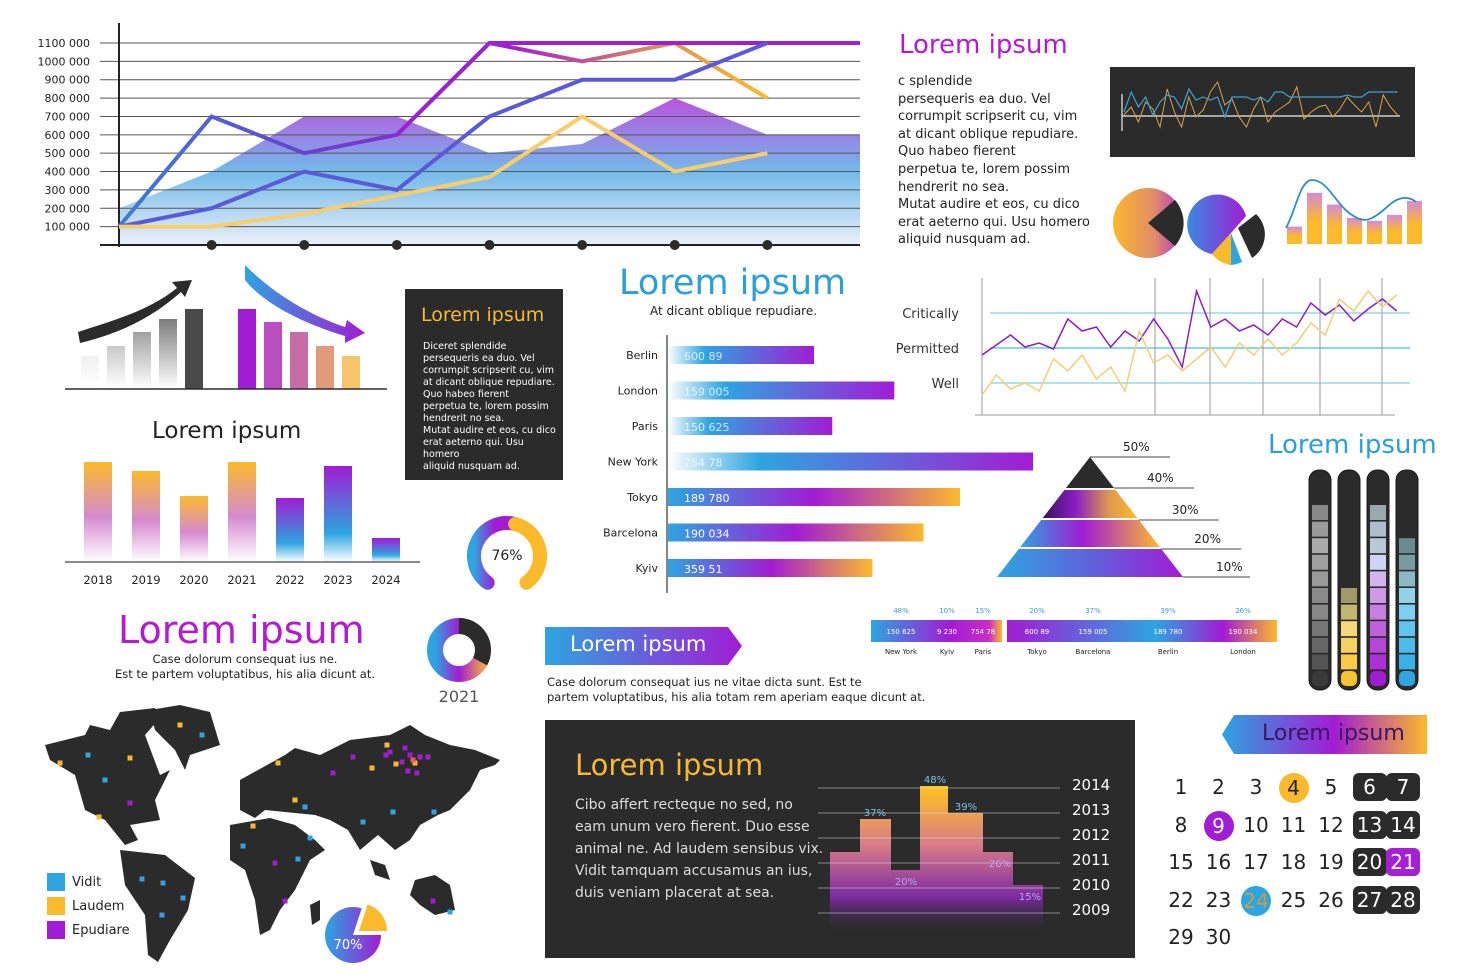 Image resolution: width=1473 pixels, height=980 pixels. Describe the element at coordinates (471, 466) in the screenshot. I see `dark-card-line: aliquid nusquam ad.` at that location.